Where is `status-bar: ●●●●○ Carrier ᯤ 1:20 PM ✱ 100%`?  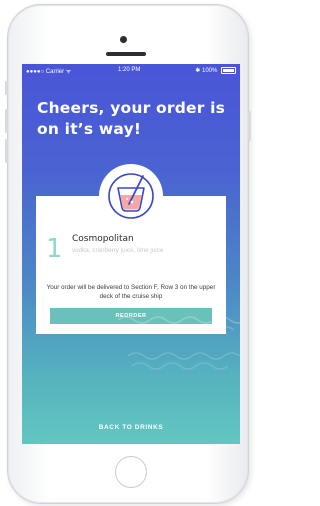
status-bar: ●●●●○ Carrier ᯤ 1:20 PM ✱ 100% is located at coordinates (131, 70).